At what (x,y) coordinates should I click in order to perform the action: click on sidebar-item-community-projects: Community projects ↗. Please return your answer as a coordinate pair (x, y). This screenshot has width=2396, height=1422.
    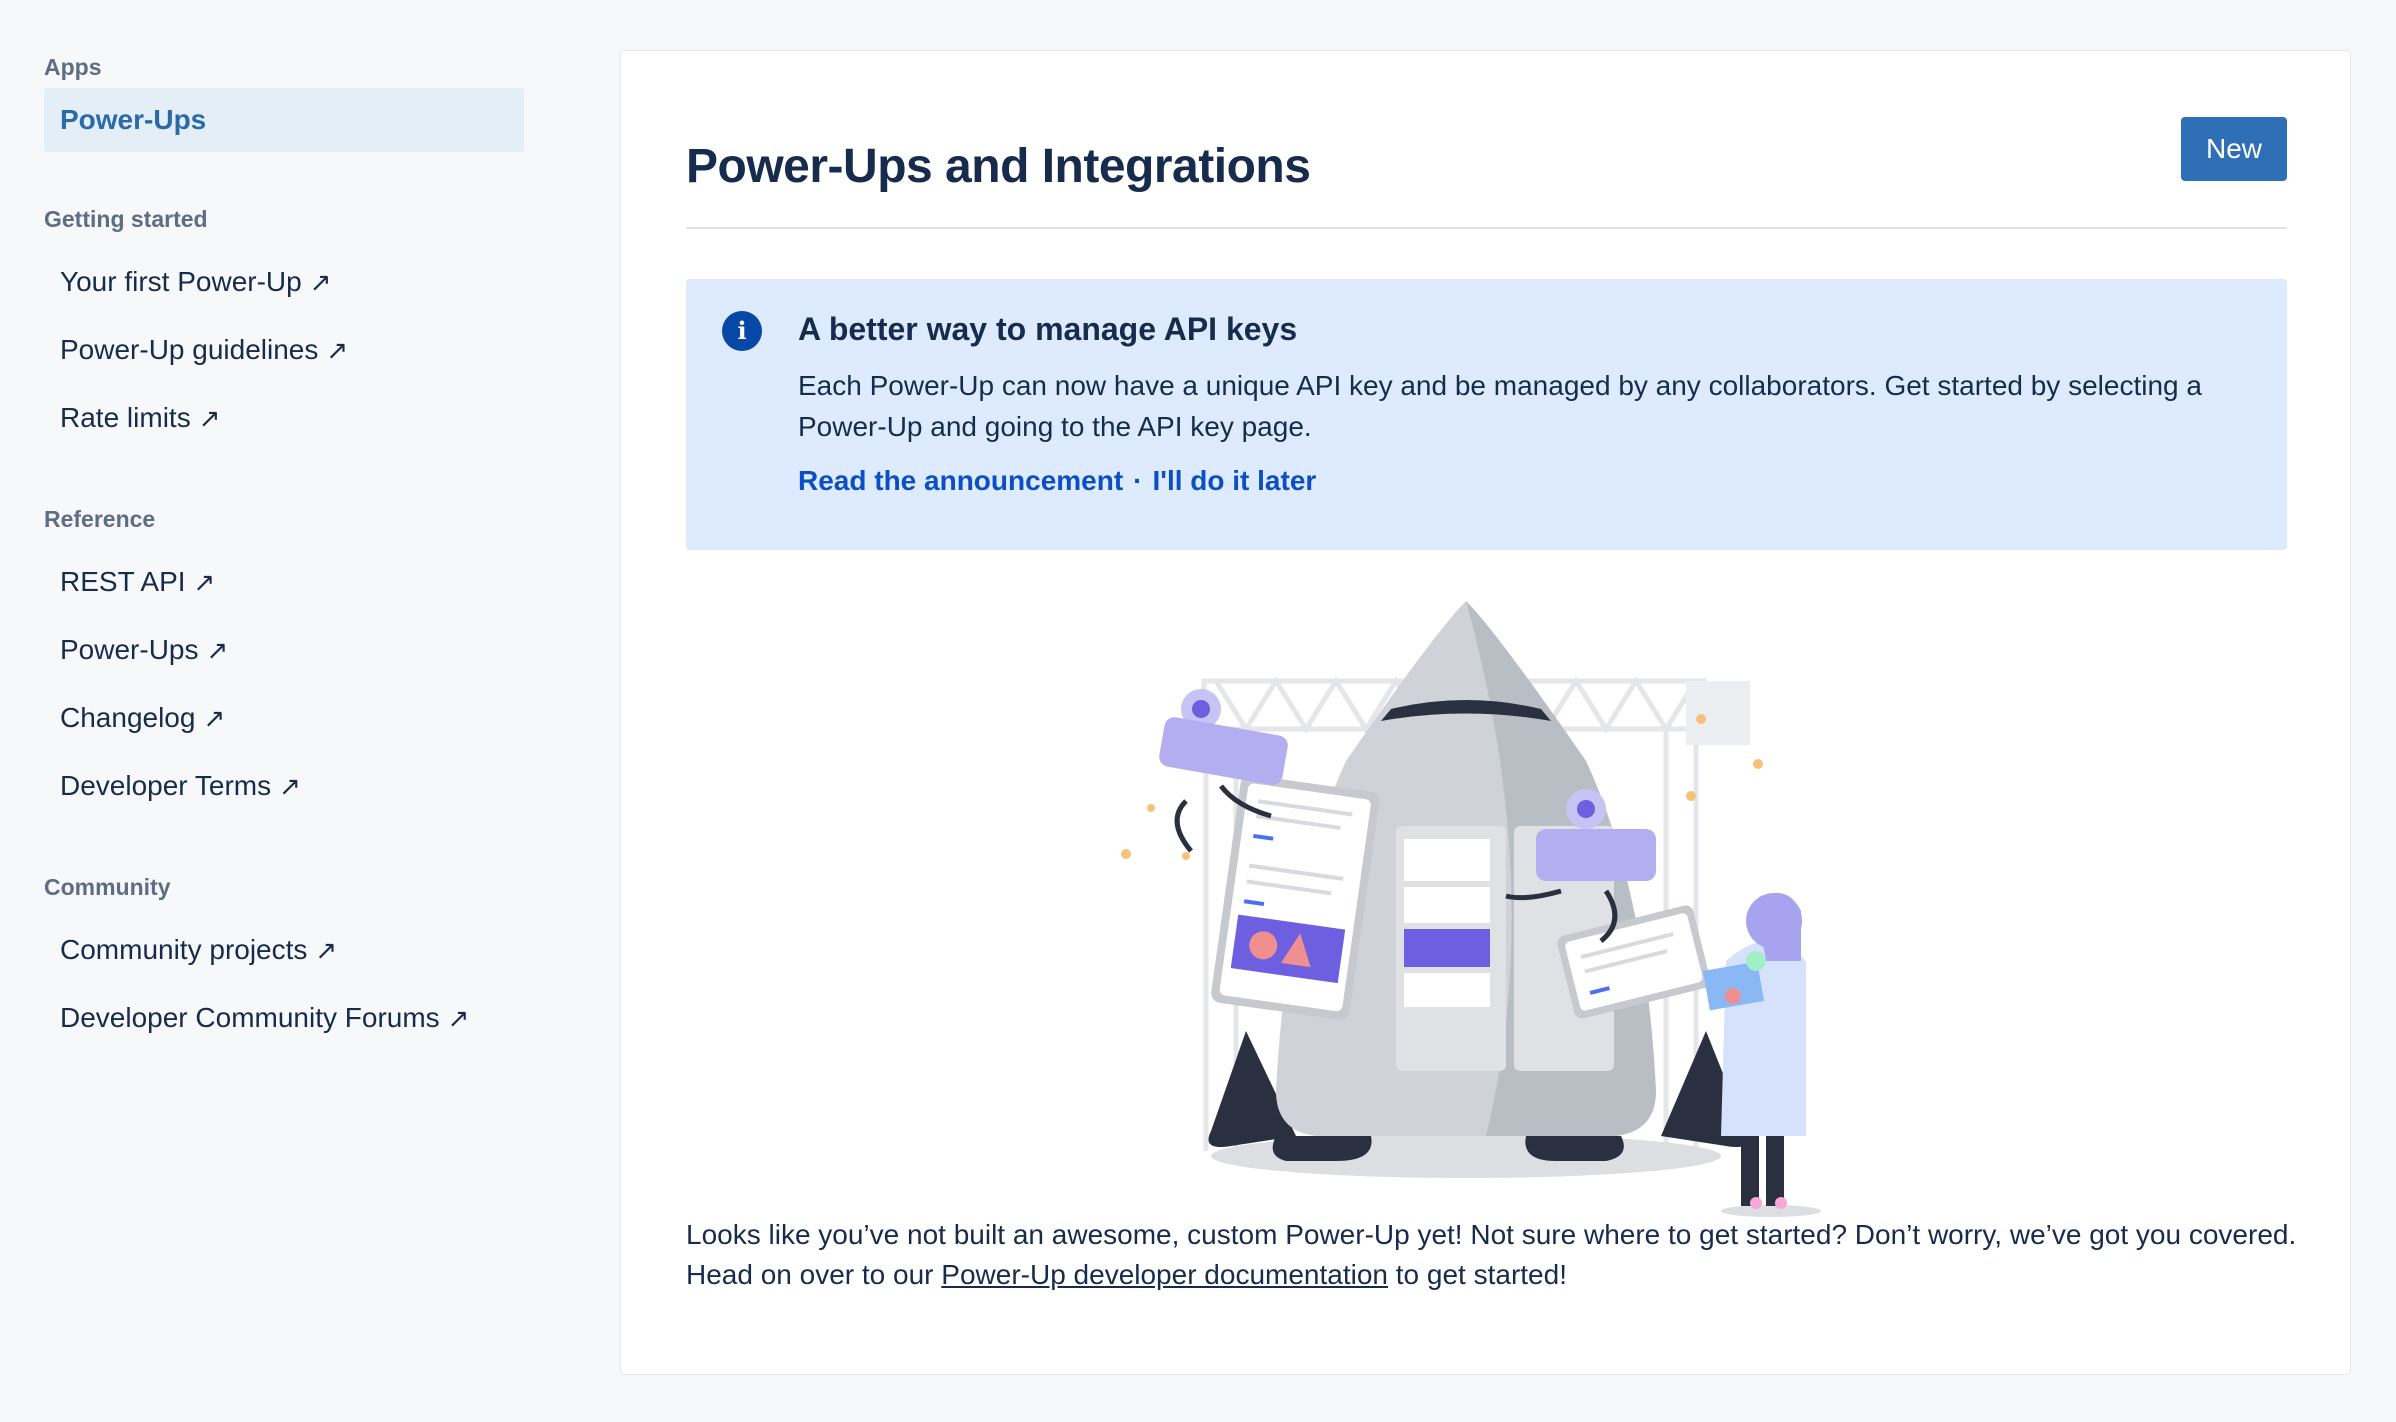
    Looking at the image, I should click on (284, 950).